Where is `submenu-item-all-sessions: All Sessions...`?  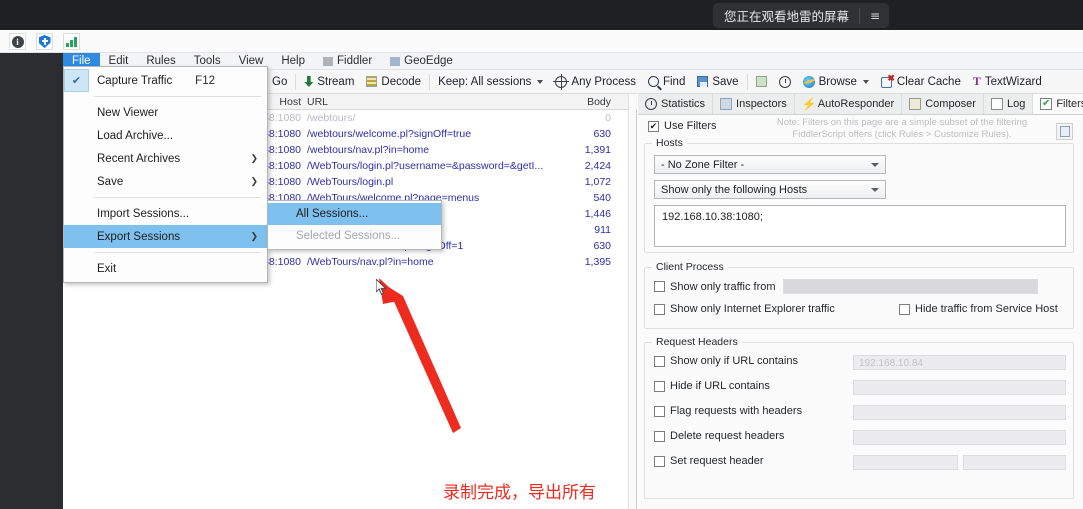
submenu-item-all-sessions: All Sessions... is located at coordinates (354, 214).